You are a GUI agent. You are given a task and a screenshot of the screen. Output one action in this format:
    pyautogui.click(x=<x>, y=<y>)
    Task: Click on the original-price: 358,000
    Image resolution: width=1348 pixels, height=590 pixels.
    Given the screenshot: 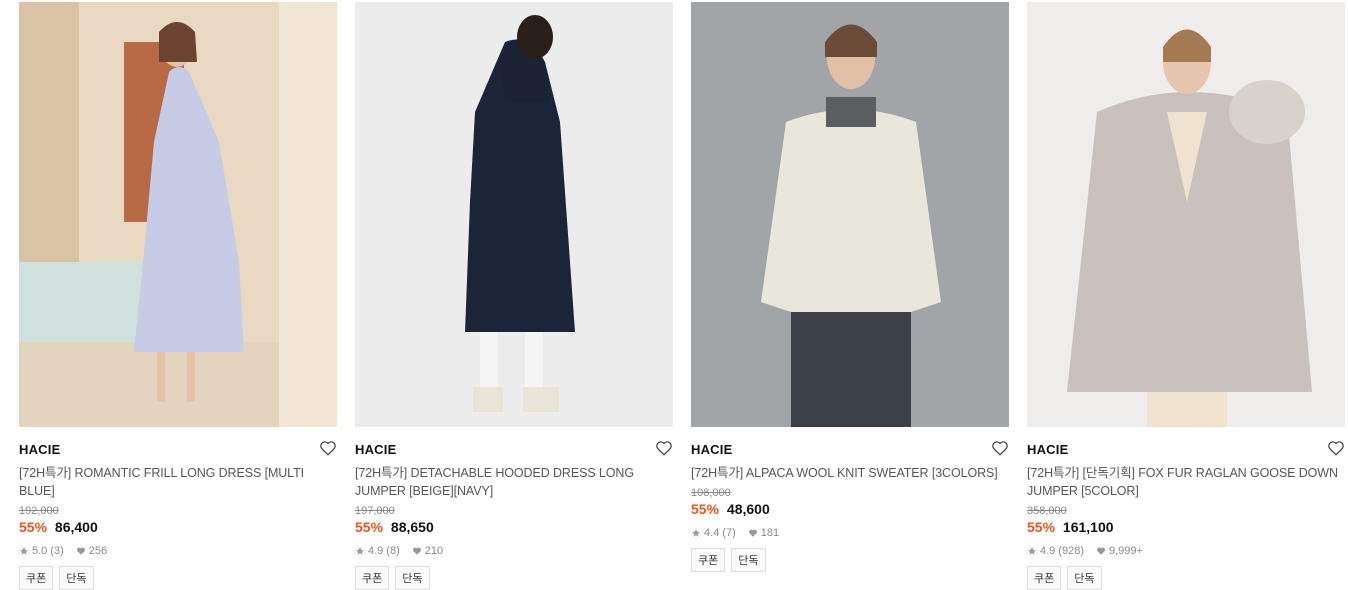 What is the action you would take?
    pyautogui.click(x=1047, y=511)
    